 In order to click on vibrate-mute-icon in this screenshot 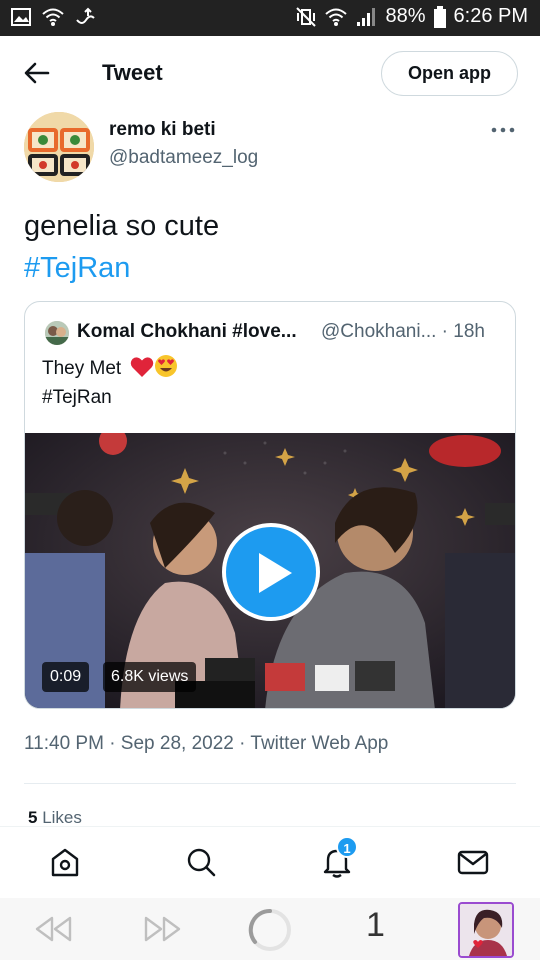, I will do `click(306, 16)`.